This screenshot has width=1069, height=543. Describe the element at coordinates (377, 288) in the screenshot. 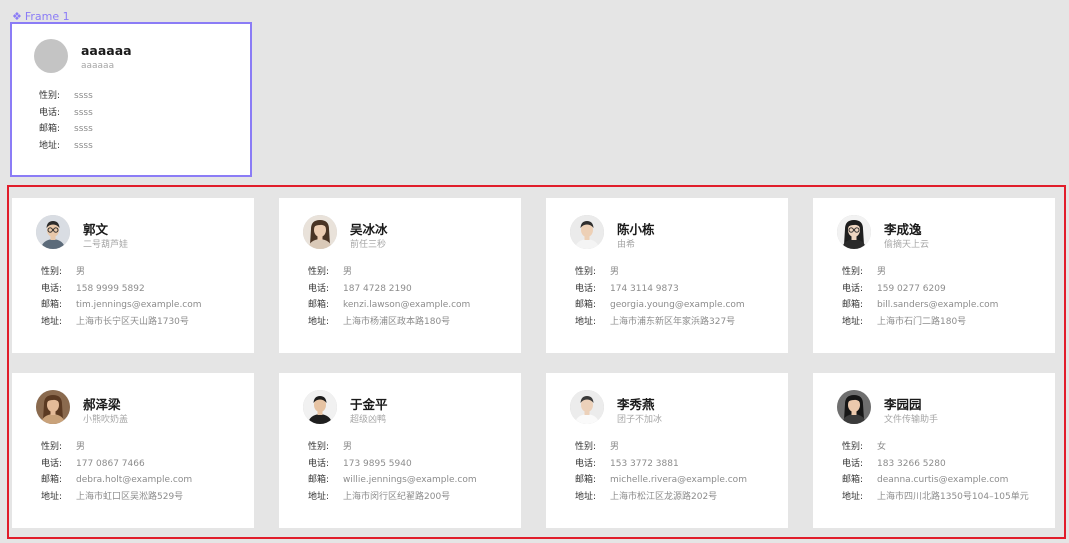

I see `detail-value: 187 4728 2190` at that location.